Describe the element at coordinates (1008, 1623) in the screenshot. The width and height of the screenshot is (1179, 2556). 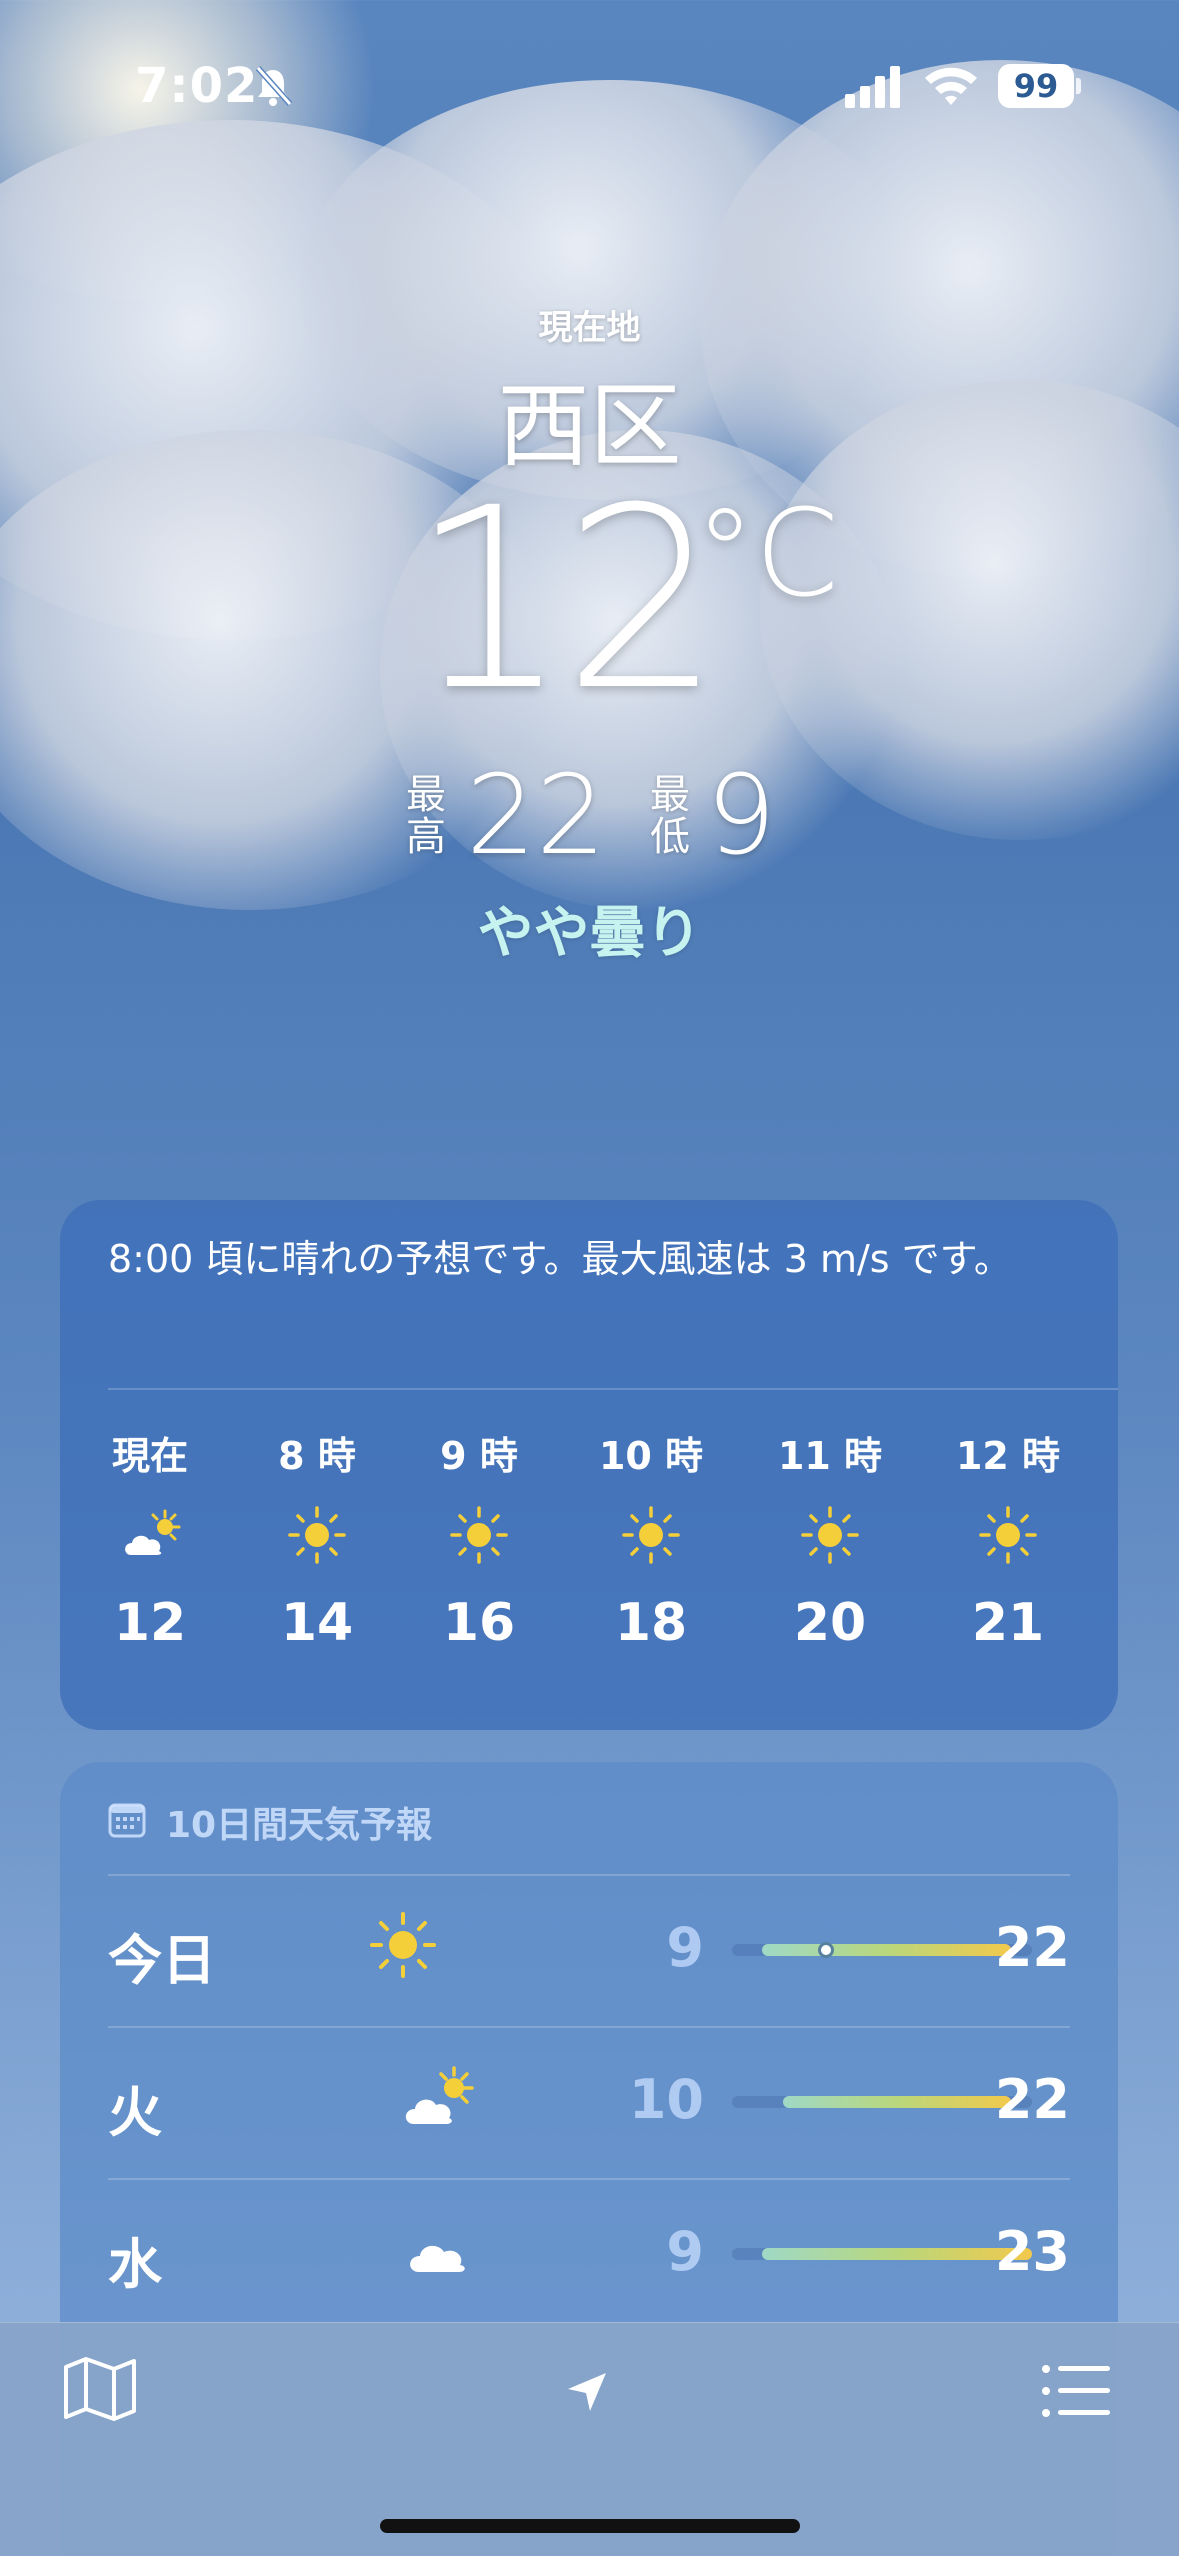
I see `hour-temp: 21` at that location.